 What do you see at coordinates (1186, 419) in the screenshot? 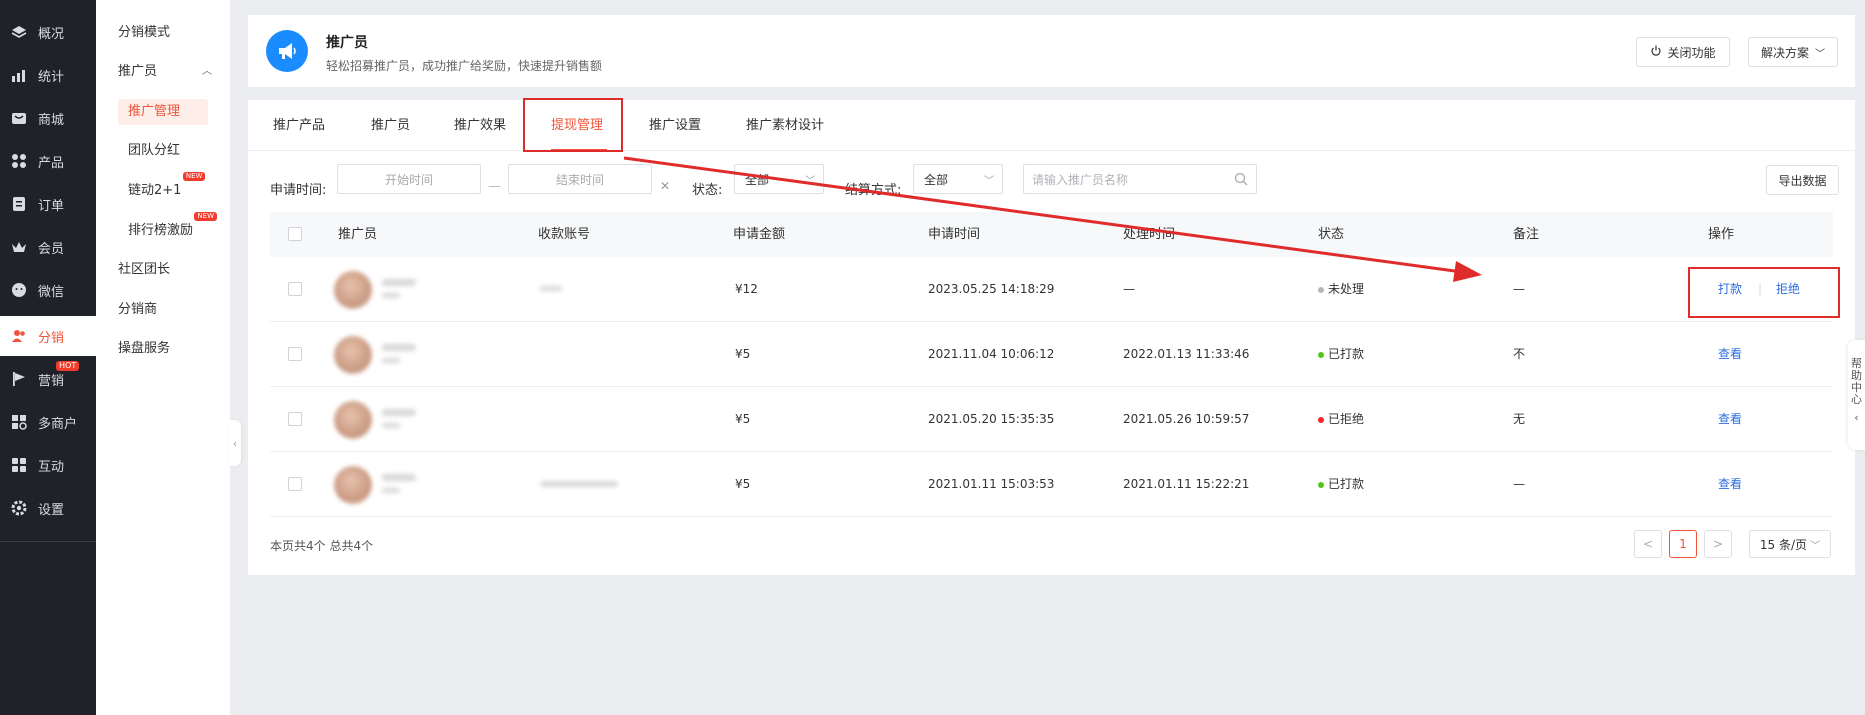
I see `process-time-cell: 2021.05.26 10:59:57` at bounding box center [1186, 419].